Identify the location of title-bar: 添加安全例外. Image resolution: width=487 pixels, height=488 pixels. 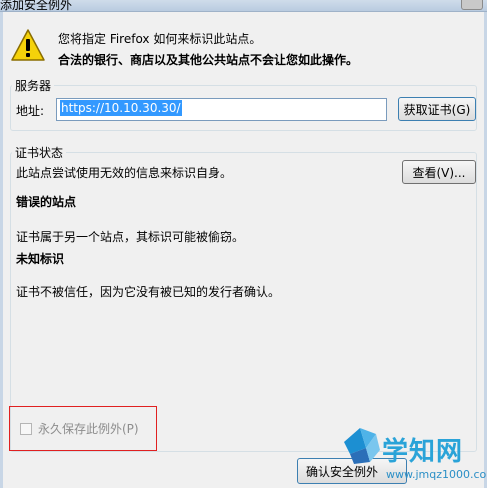
(243, 6).